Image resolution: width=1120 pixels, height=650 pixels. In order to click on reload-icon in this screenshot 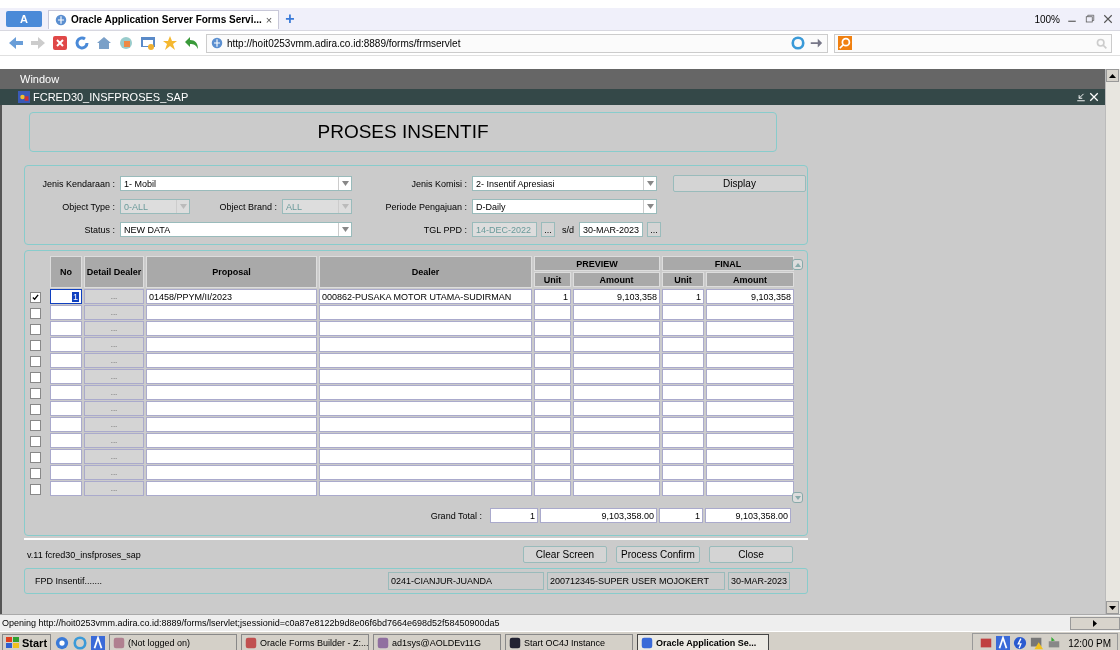, I will do `click(82, 43)`.